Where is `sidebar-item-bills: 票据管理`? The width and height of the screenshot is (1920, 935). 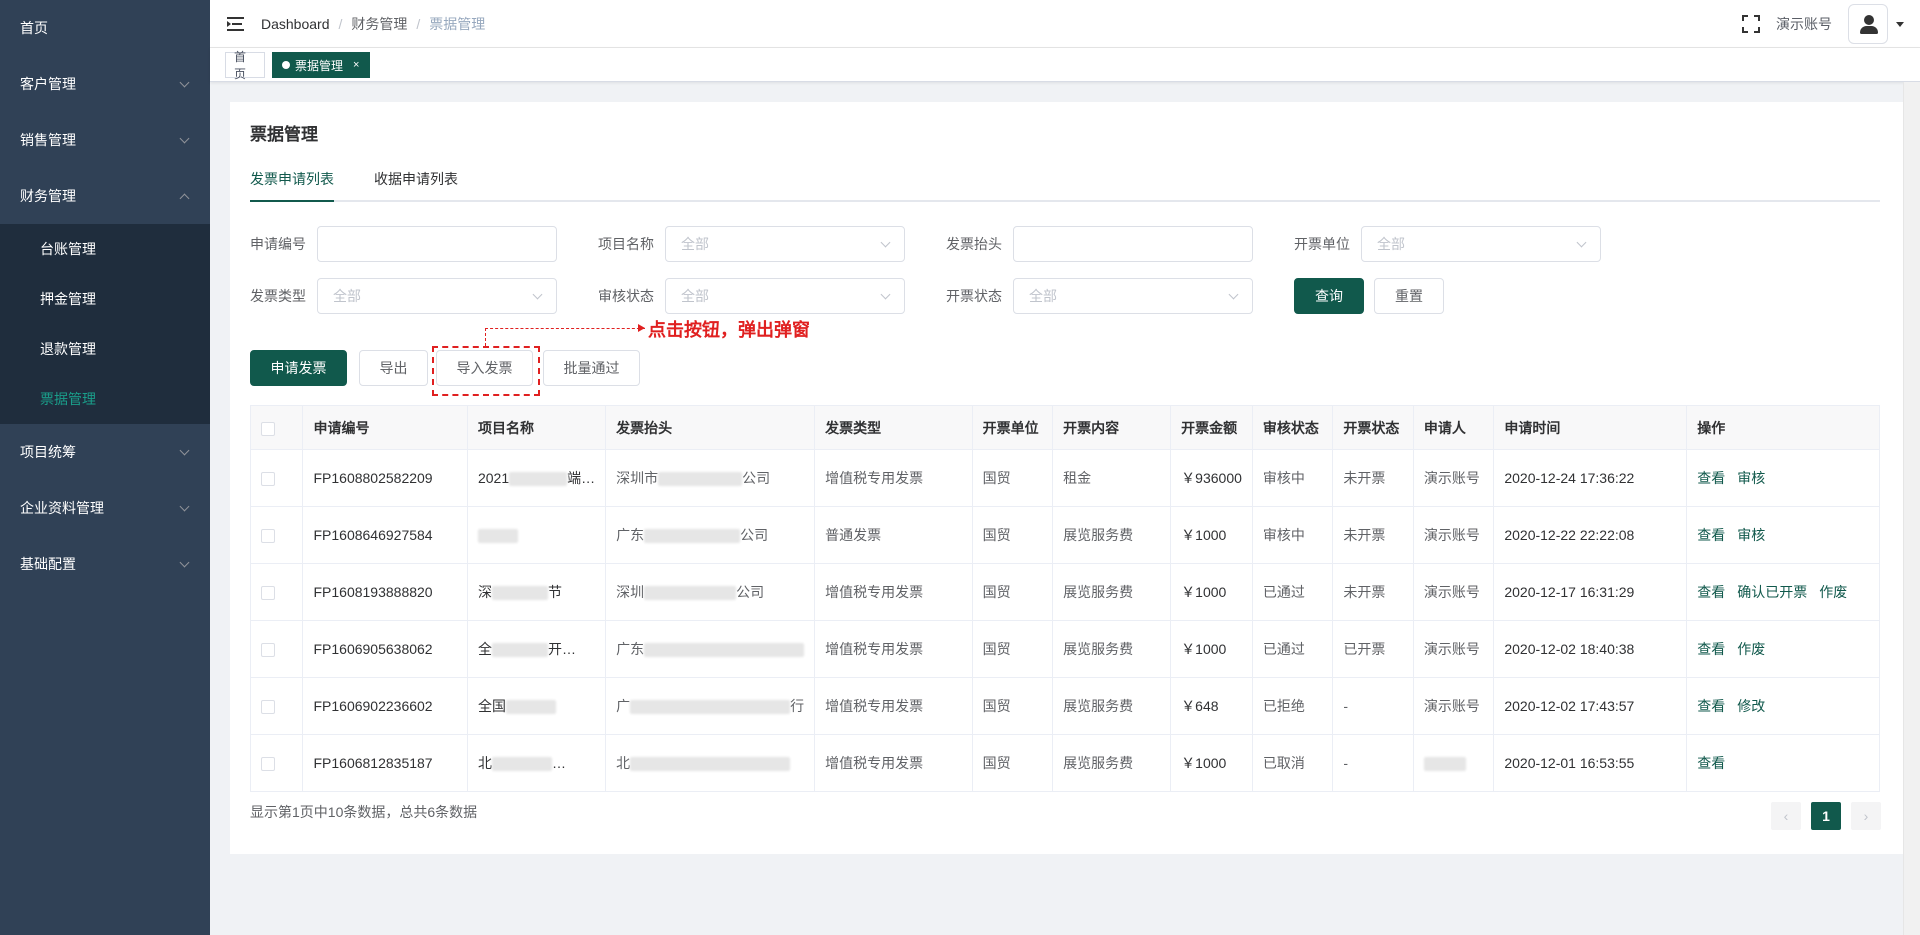 sidebar-item-bills: 票据管理 is located at coordinates (105, 399).